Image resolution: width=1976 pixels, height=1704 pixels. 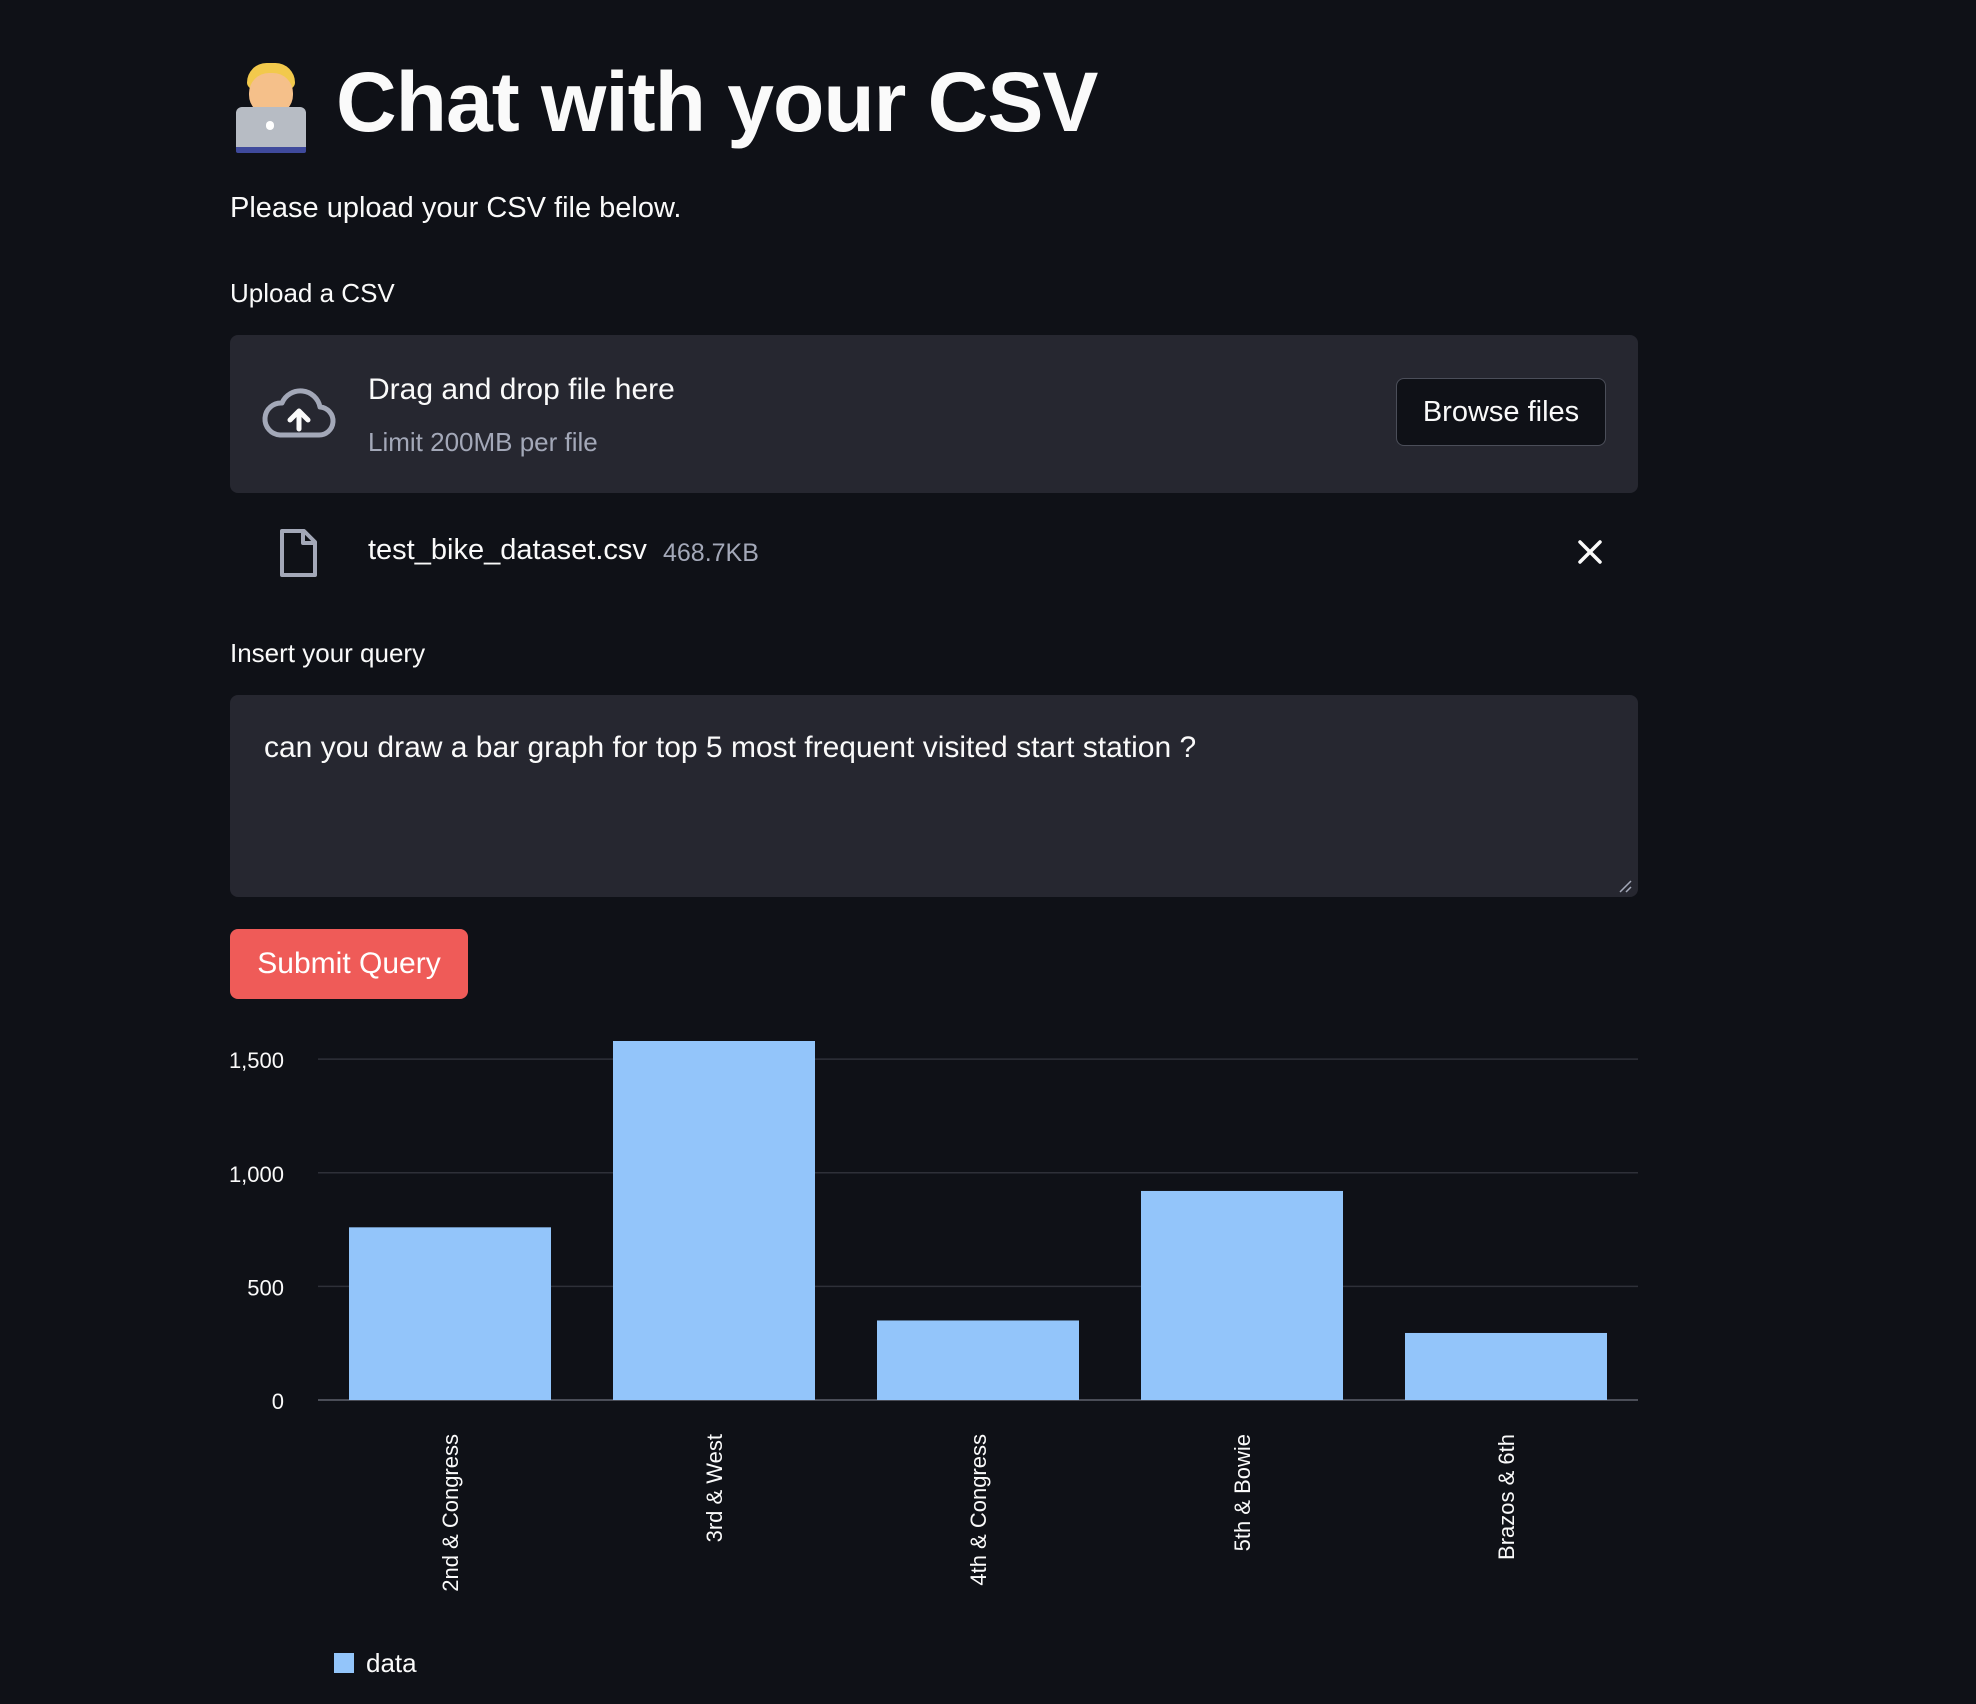 I want to click on x-tick-label: 5th & Bowie, so click(x=1242, y=1492).